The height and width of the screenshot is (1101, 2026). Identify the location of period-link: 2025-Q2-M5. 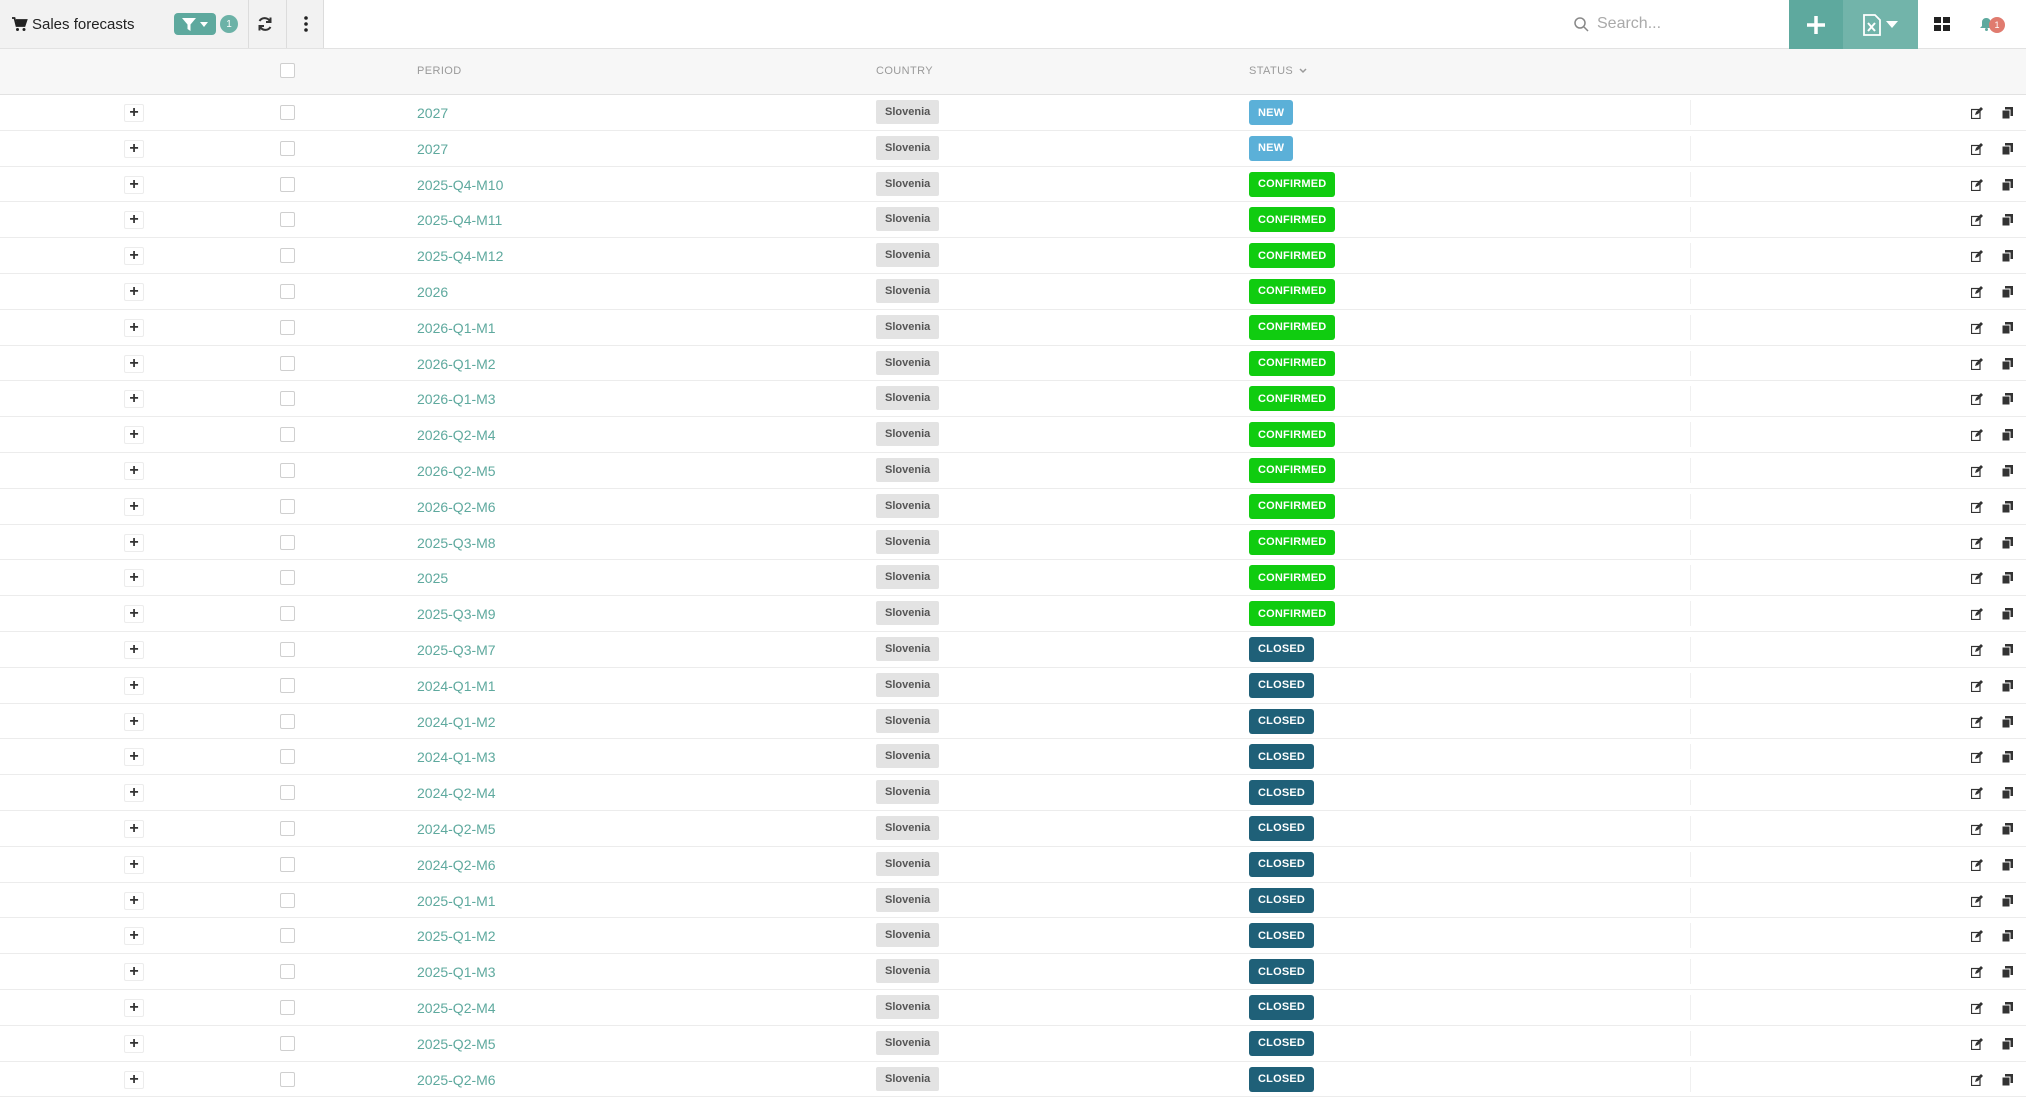
(456, 1044).